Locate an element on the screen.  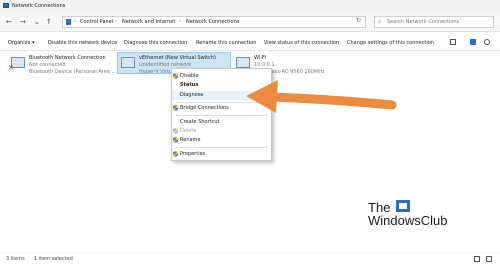
selected-count: 1 item selected is located at coordinates (53, 259).